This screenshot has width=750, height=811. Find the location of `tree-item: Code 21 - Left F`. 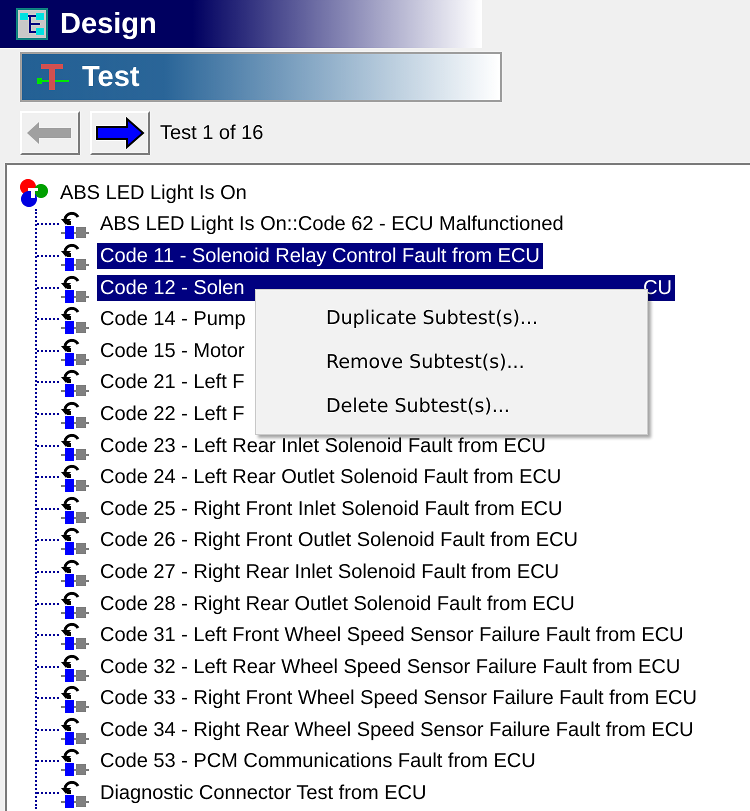

tree-item: Code 21 - Left F is located at coordinates (172, 382).